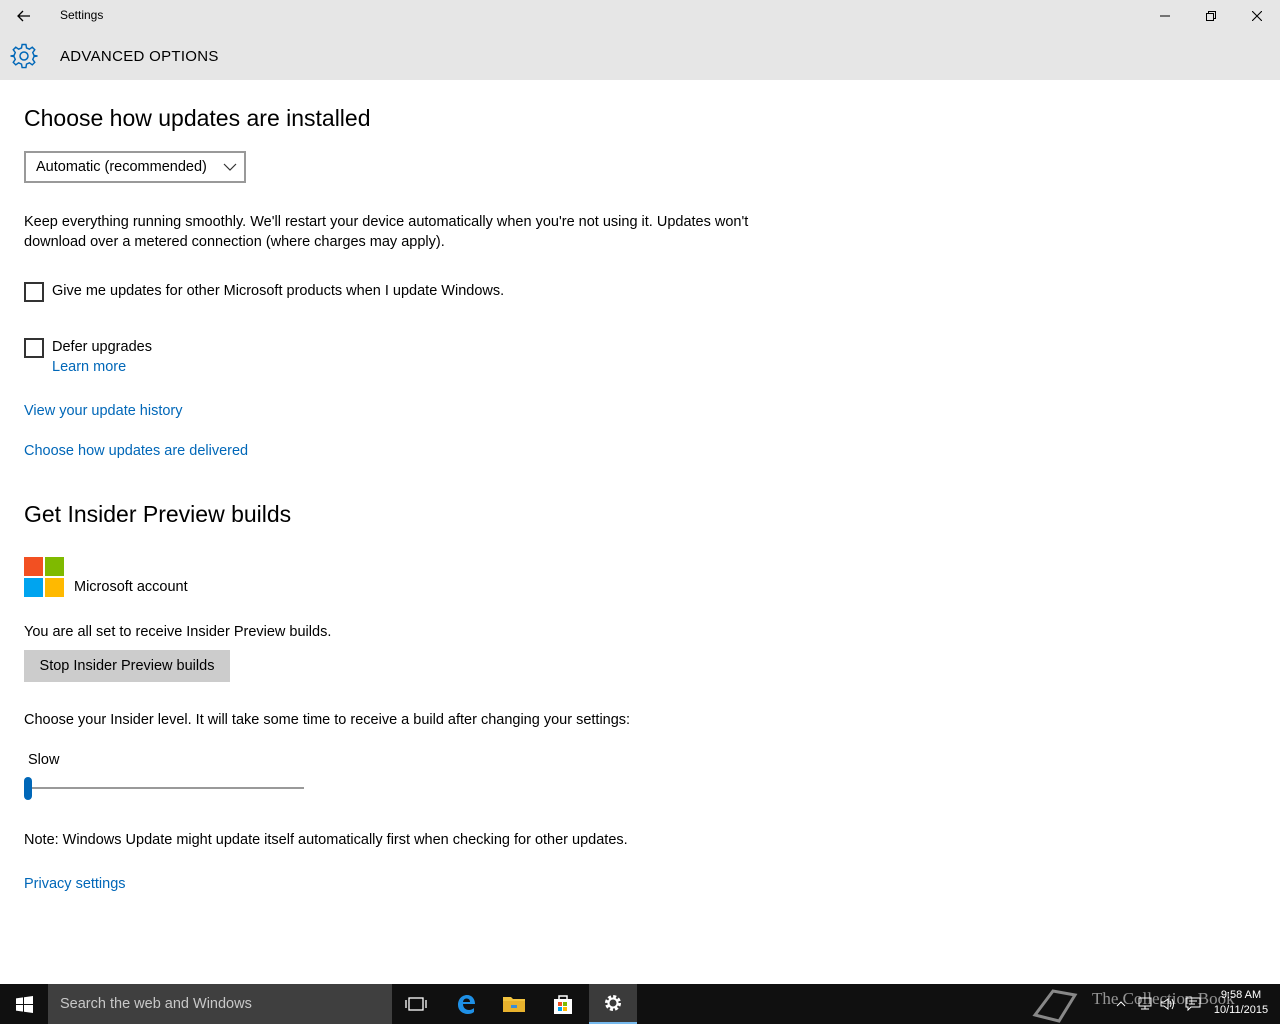  I want to click on edge-browser-button, so click(466, 1004).